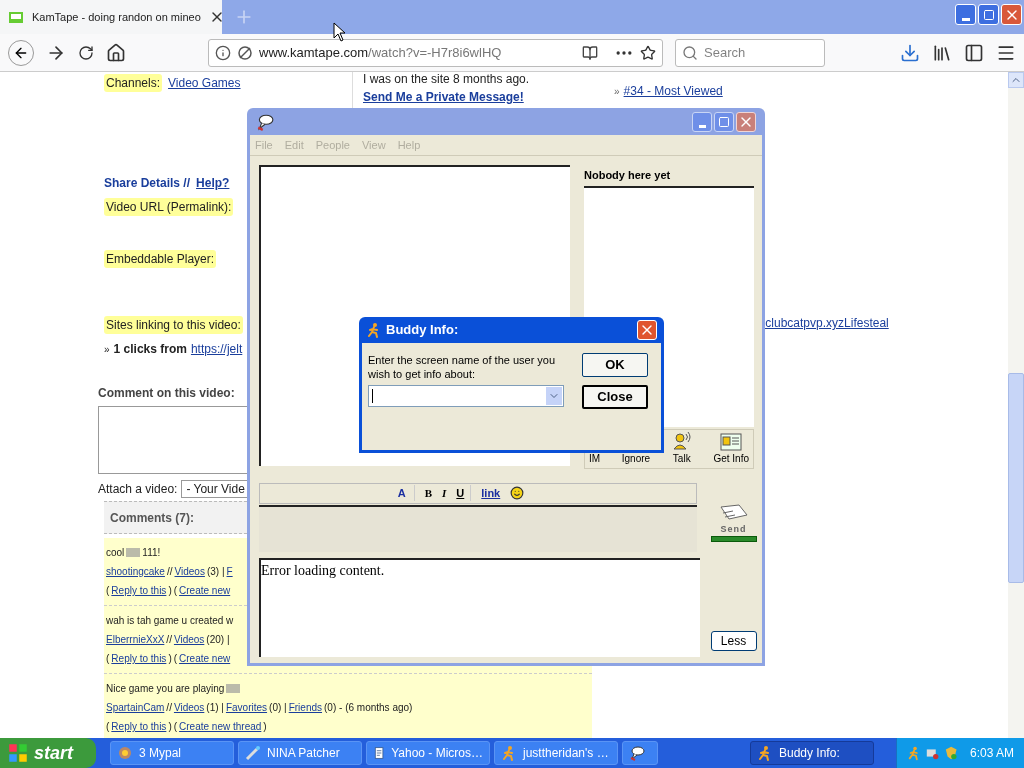 This screenshot has height=768, width=1024. What do you see at coordinates (213, 183) in the screenshot?
I see `help-link: Help?` at bounding box center [213, 183].